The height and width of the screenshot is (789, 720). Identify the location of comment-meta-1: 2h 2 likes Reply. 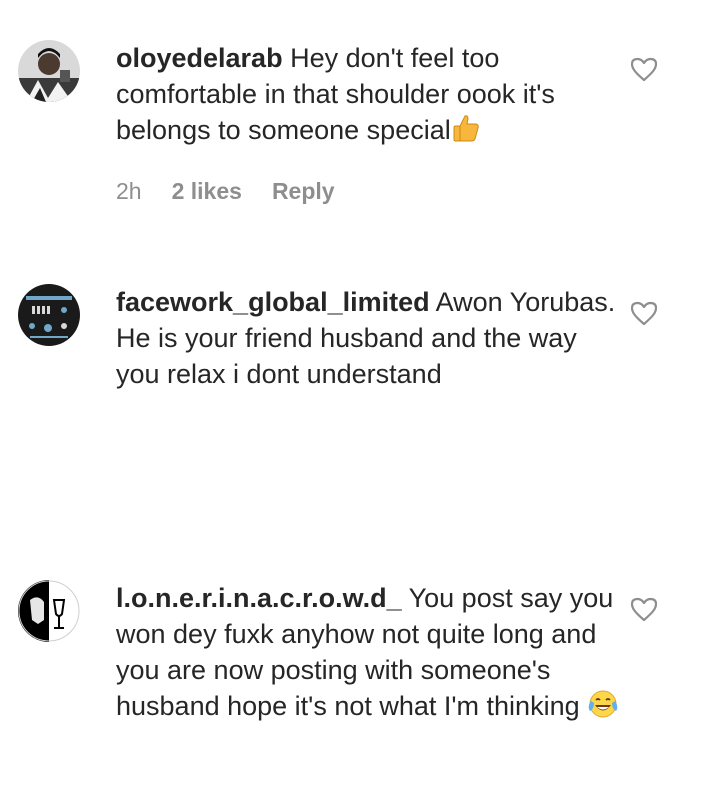
(225, 191).